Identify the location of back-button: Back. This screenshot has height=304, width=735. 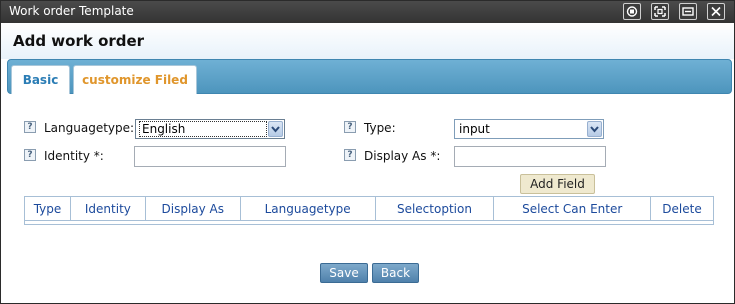
(395, 273).